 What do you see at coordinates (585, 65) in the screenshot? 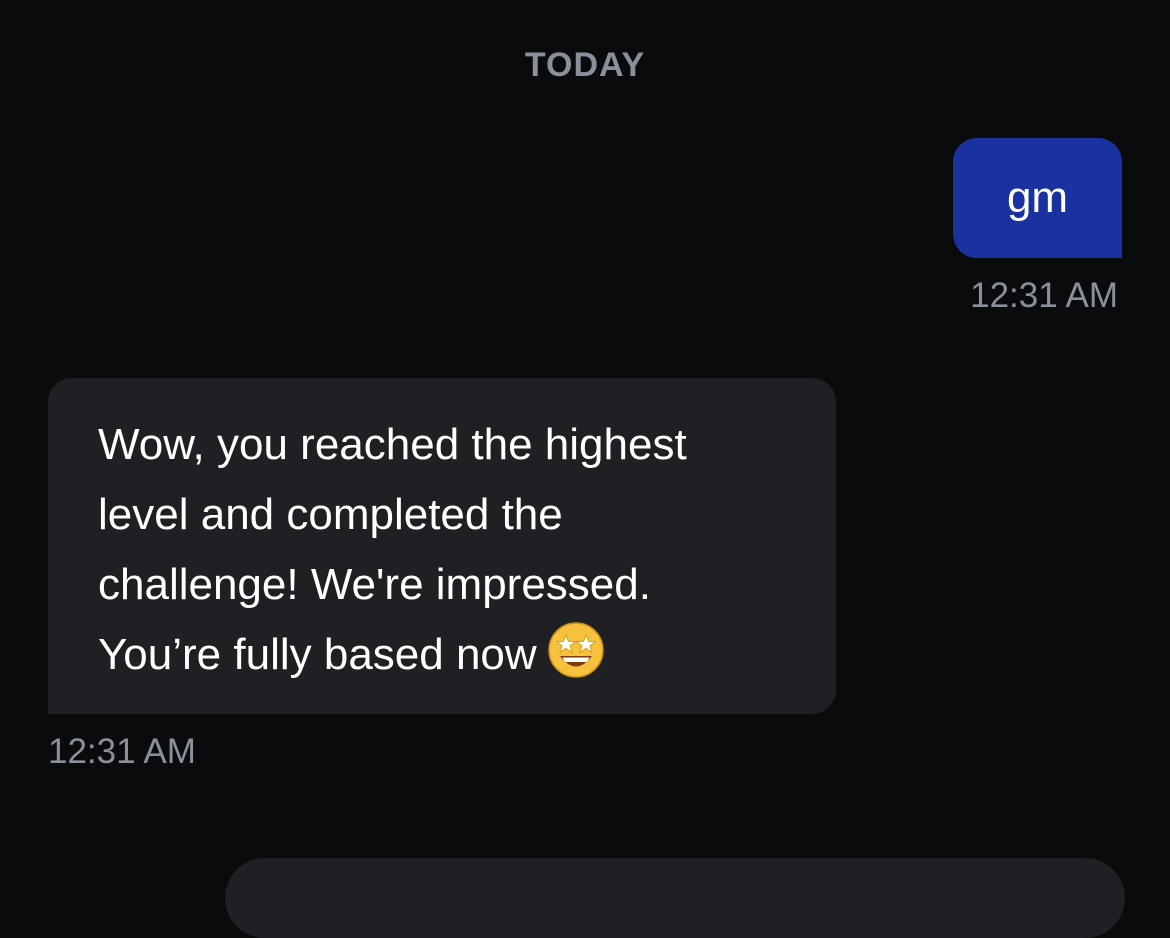
I see `date-divider: TODAY` at bounding box center [585, 65].